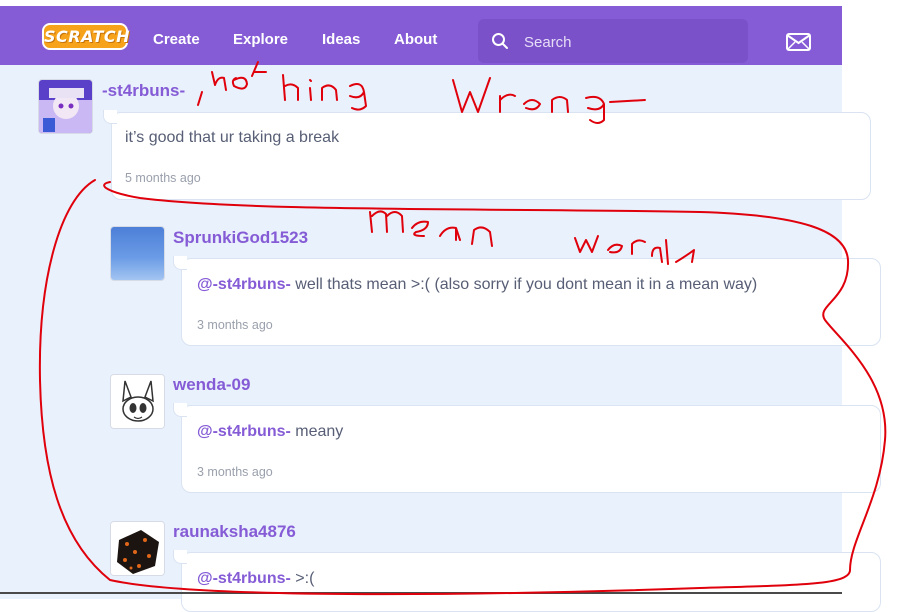 The height and width of the screenshot is (612, 900). I want to click on messages-mail-icon, so click(798, 42).